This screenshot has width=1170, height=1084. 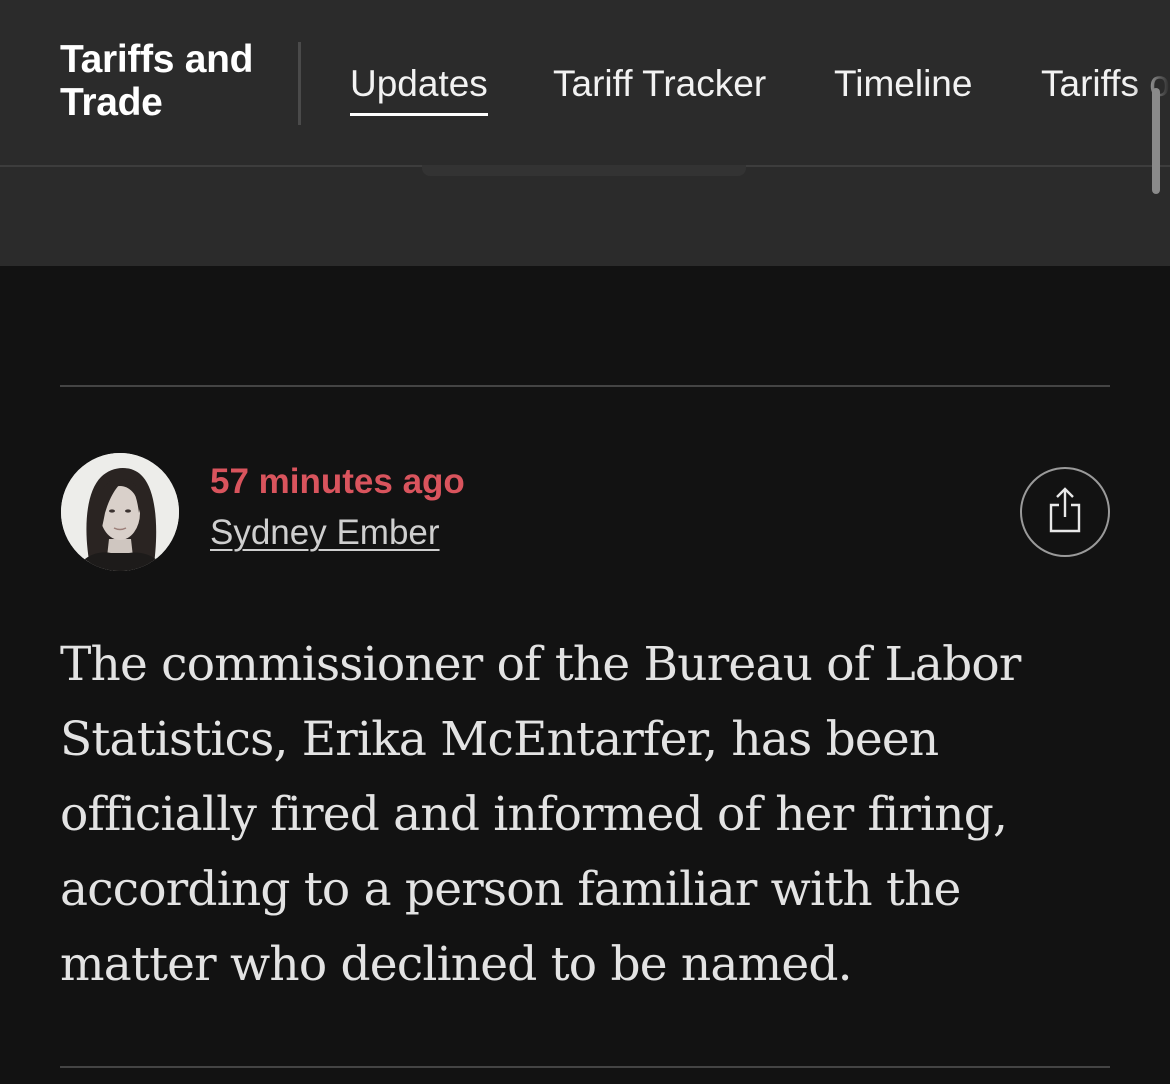 What do you see at coordinates (1105, 87) in the screenshot?
I see `tab-tariffs: Tariffs on` at bounding box center [1105, 87].